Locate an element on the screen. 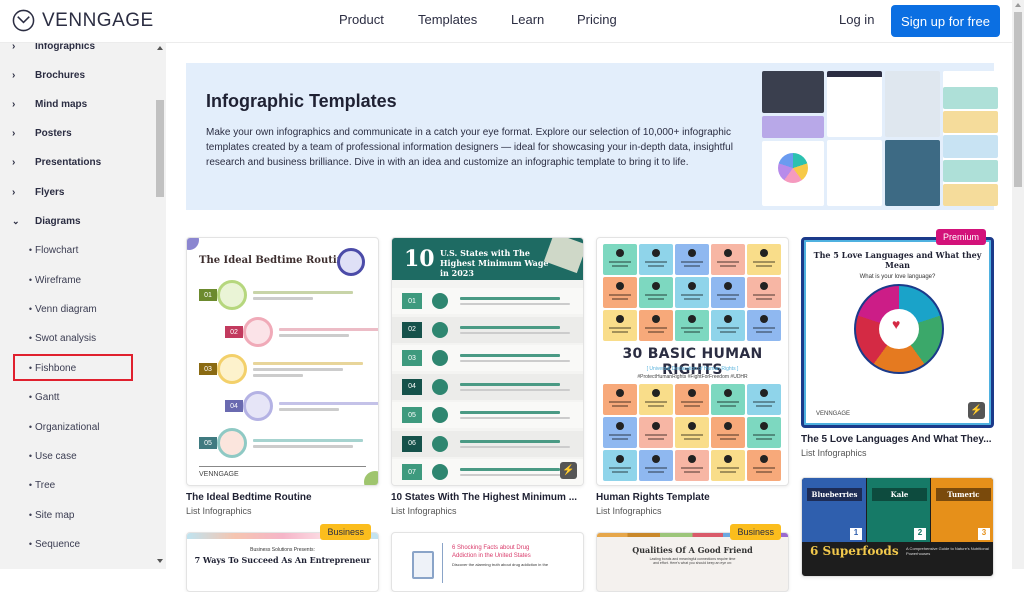  nav-pricing: Pricing is located at coordinates (597, 19).